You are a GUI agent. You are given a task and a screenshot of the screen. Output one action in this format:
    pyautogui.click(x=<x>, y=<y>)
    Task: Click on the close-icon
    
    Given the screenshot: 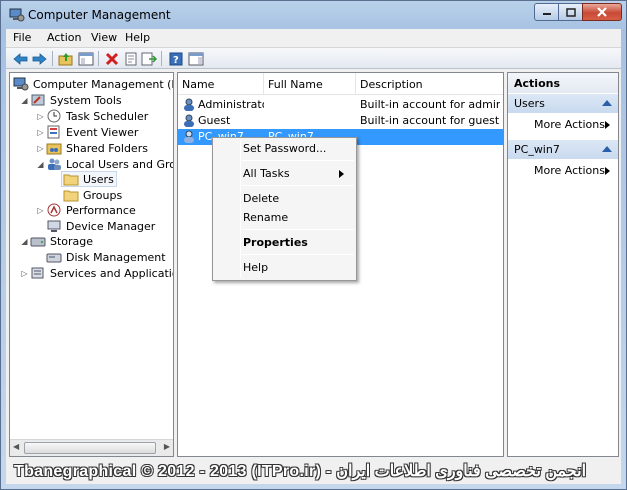 What is the action you would take?
    pyautogui.click(x=602, y=12)
    